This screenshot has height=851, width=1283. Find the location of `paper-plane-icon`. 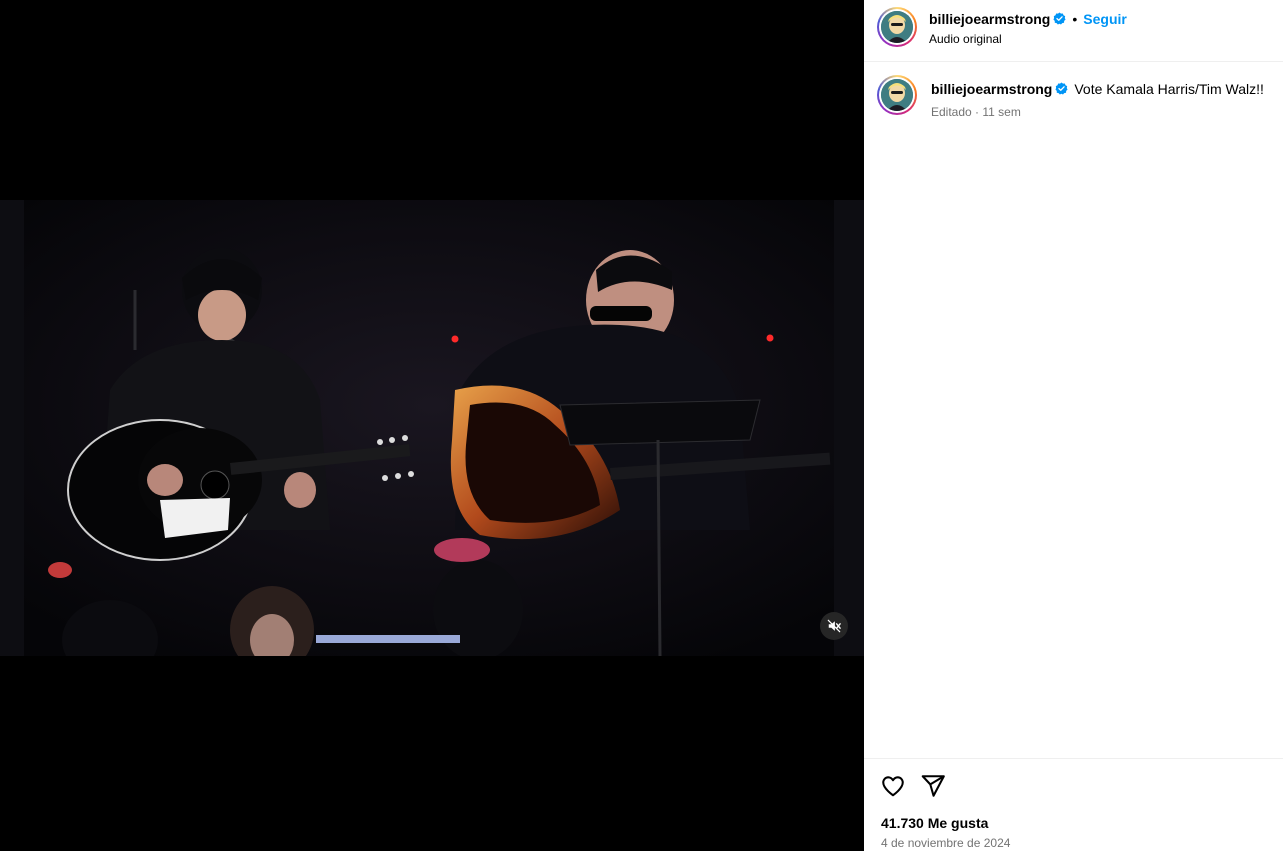

paper-plane-icon is located at coordinates (933, 788).